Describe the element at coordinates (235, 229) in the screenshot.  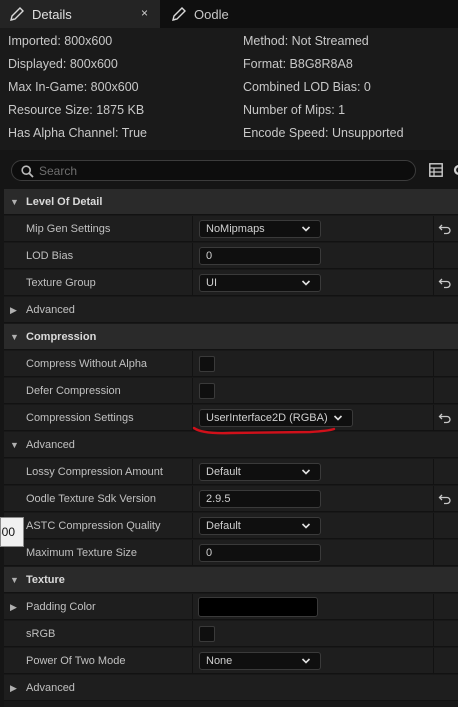
I see `dropdown-value: NoMipmaps` at that location.